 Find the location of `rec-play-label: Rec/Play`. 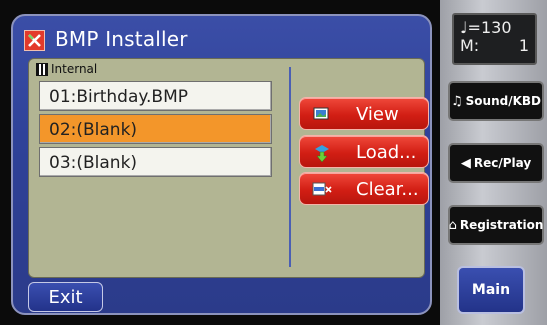

rec-play-label: Rec/Play is located at coordinates (502, 163).